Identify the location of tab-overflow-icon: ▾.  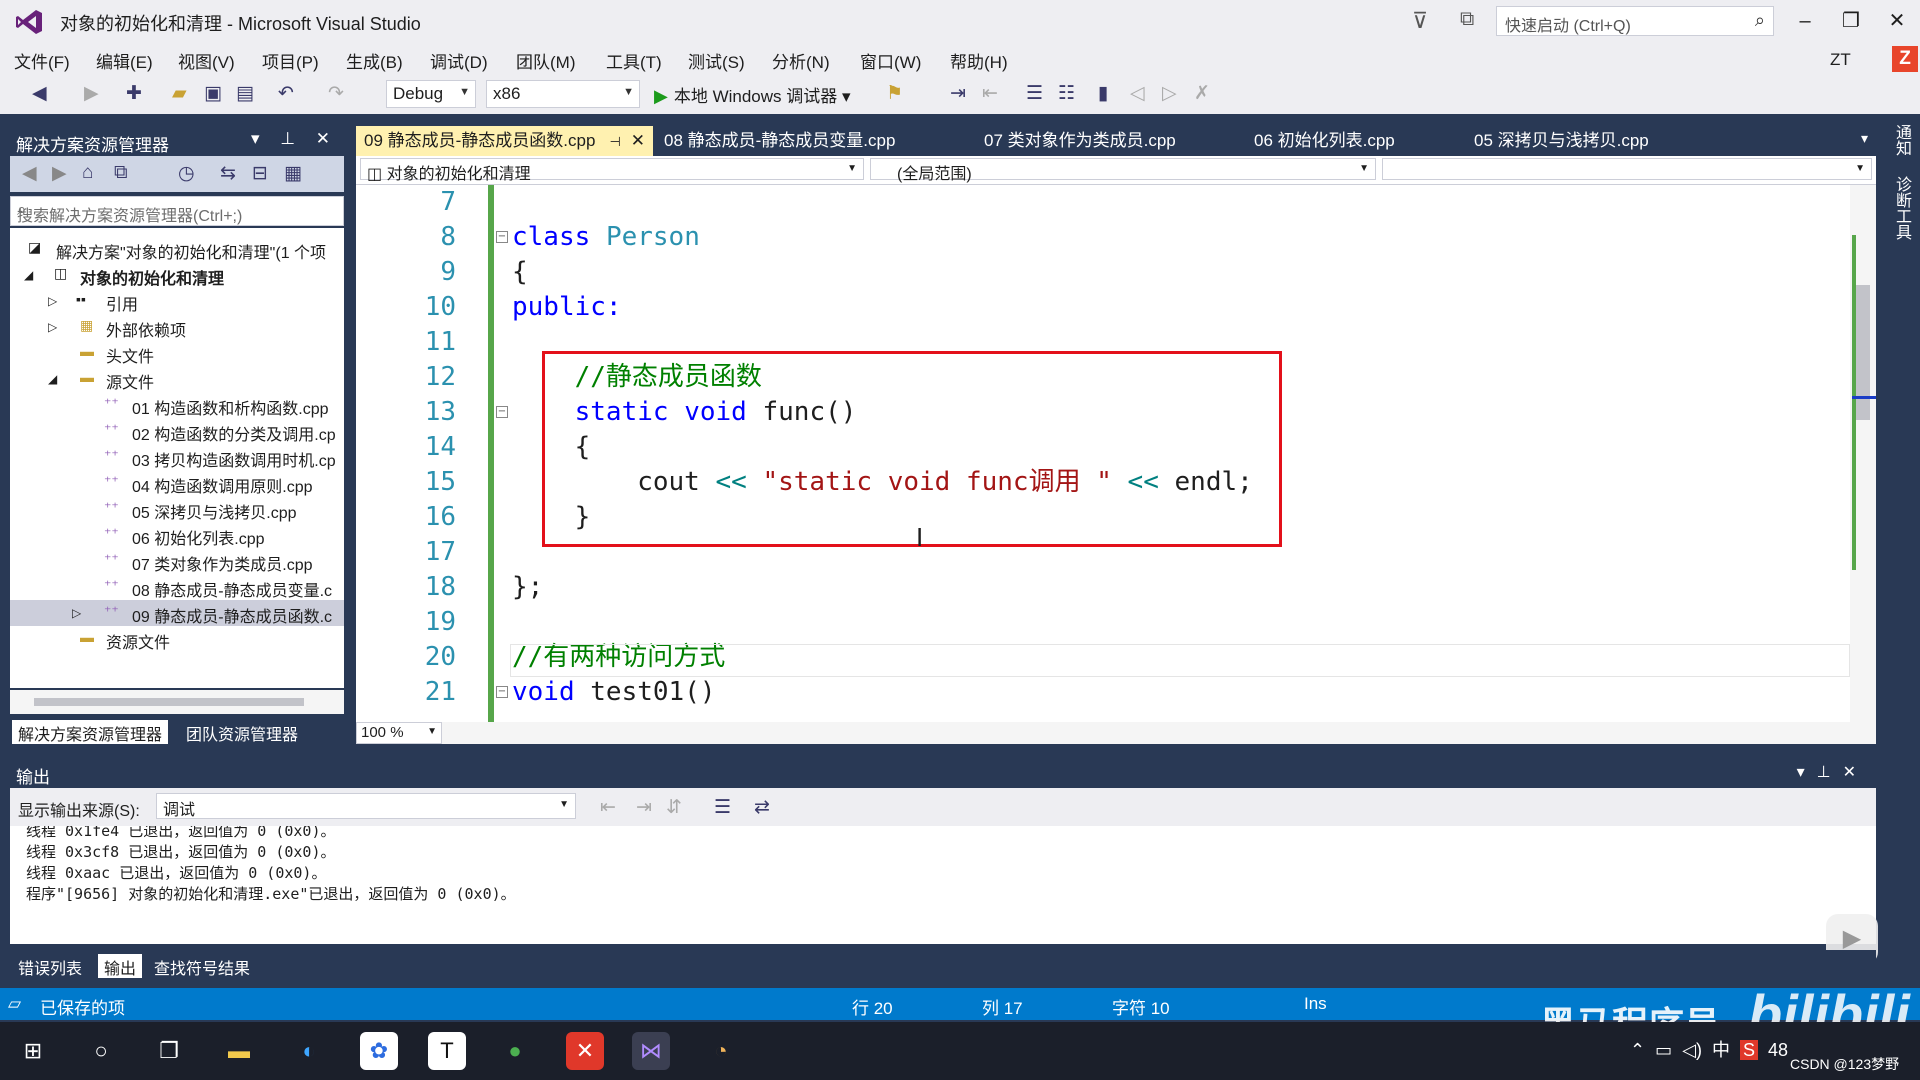
(1864, 138).